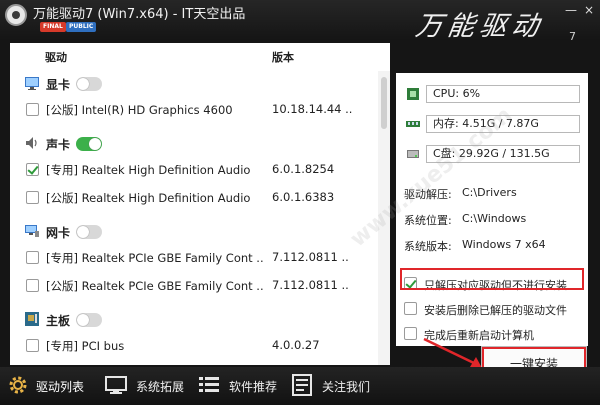 The height and width of the screenshot is (405, 600). Describe the element at coordinates (194, 144) in the screenshot. I see `category-audio: 声卡` at that location.